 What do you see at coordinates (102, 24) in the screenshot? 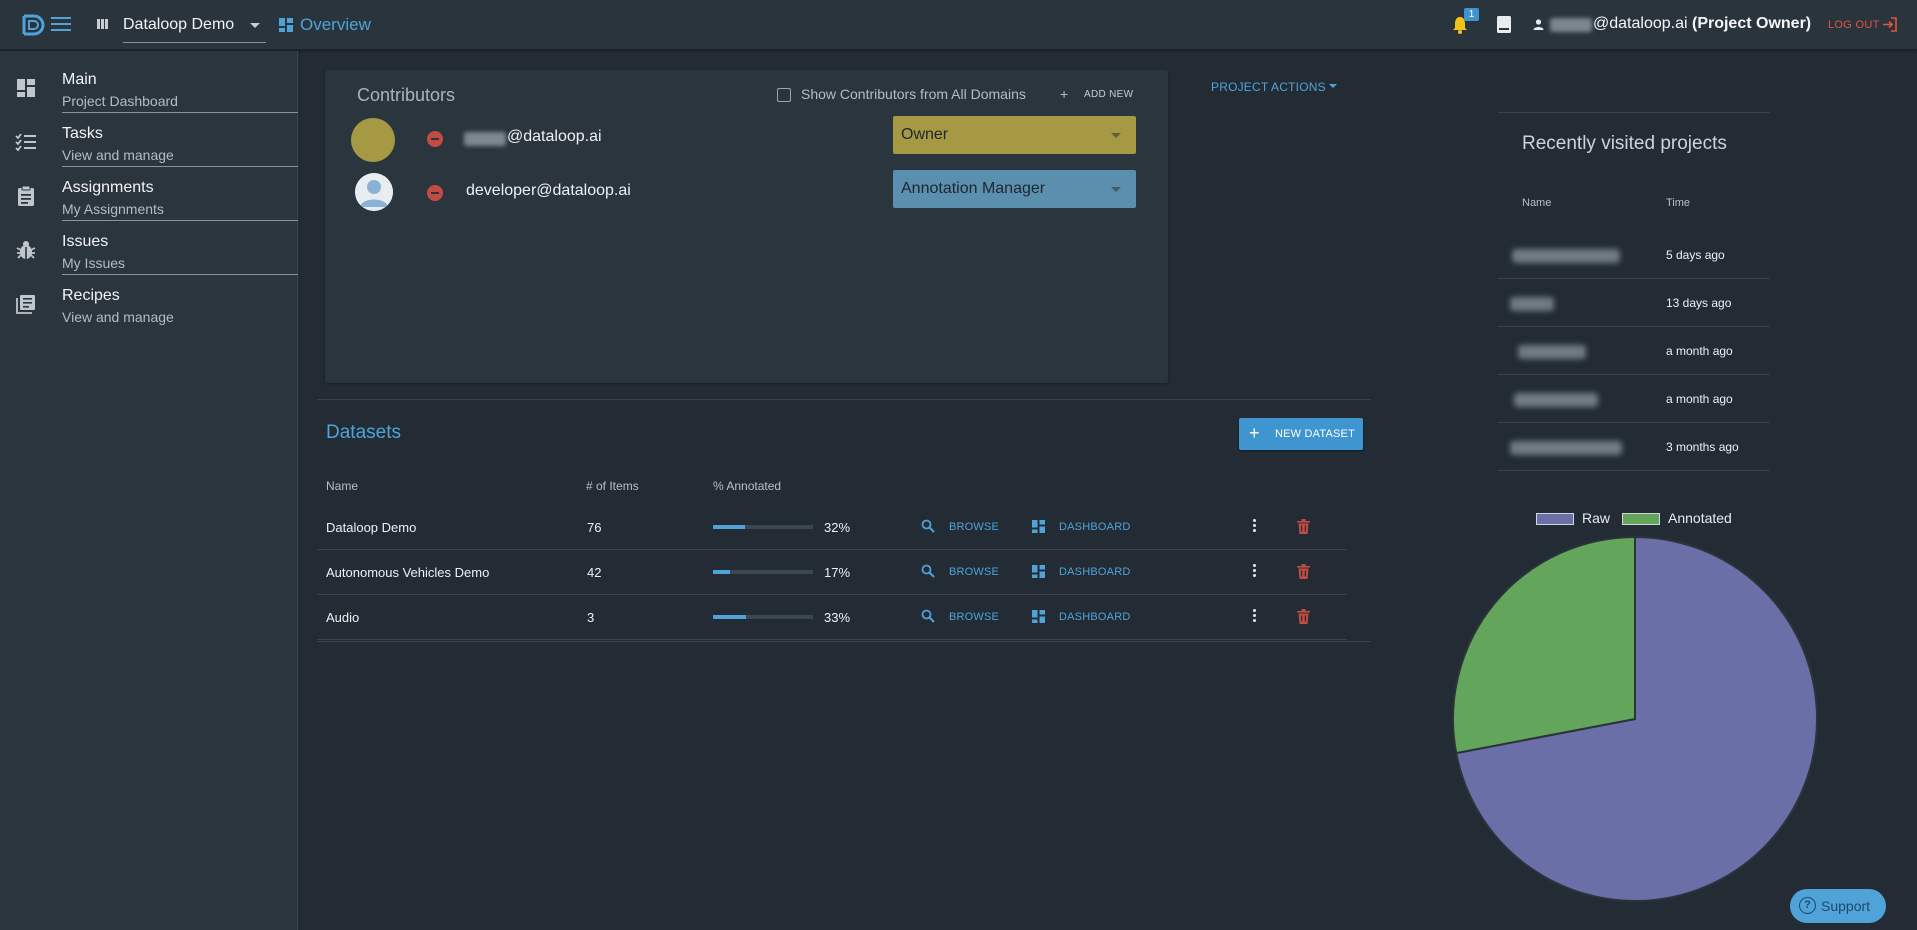
I see `project-icon` at bounding box center [102, 24].